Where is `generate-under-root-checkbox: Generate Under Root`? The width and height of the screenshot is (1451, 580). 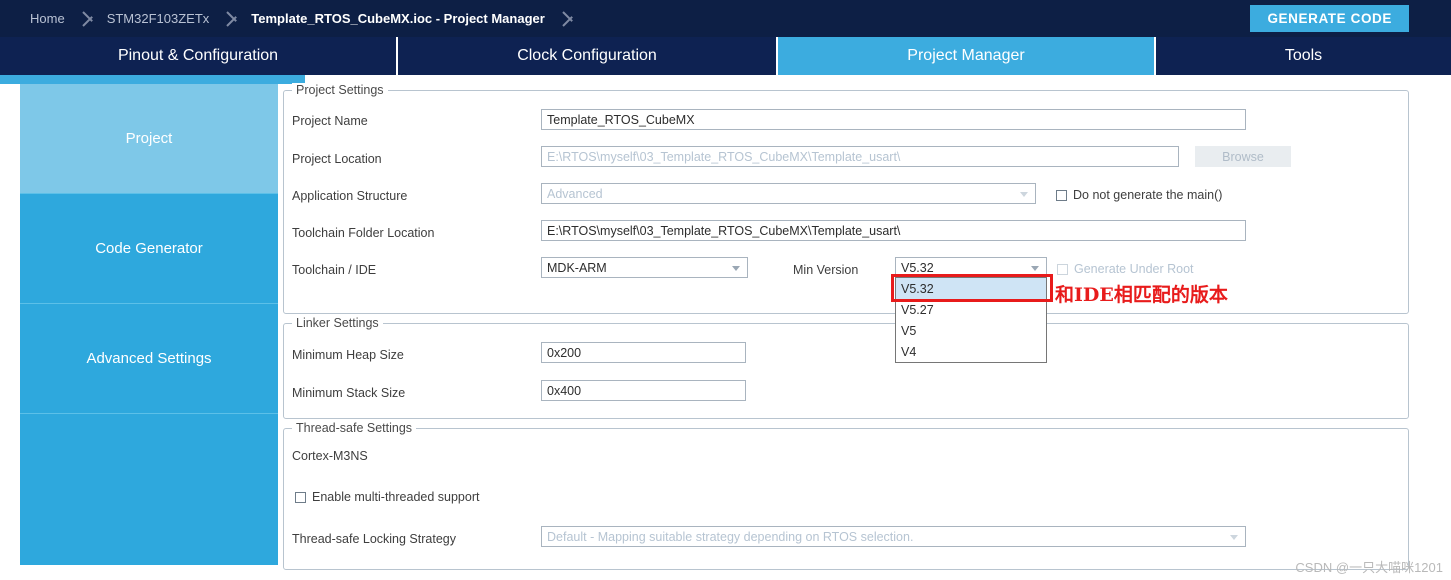 generate-under-root-checkbox: Generate Under Root is located at coordinates (1125, 269).